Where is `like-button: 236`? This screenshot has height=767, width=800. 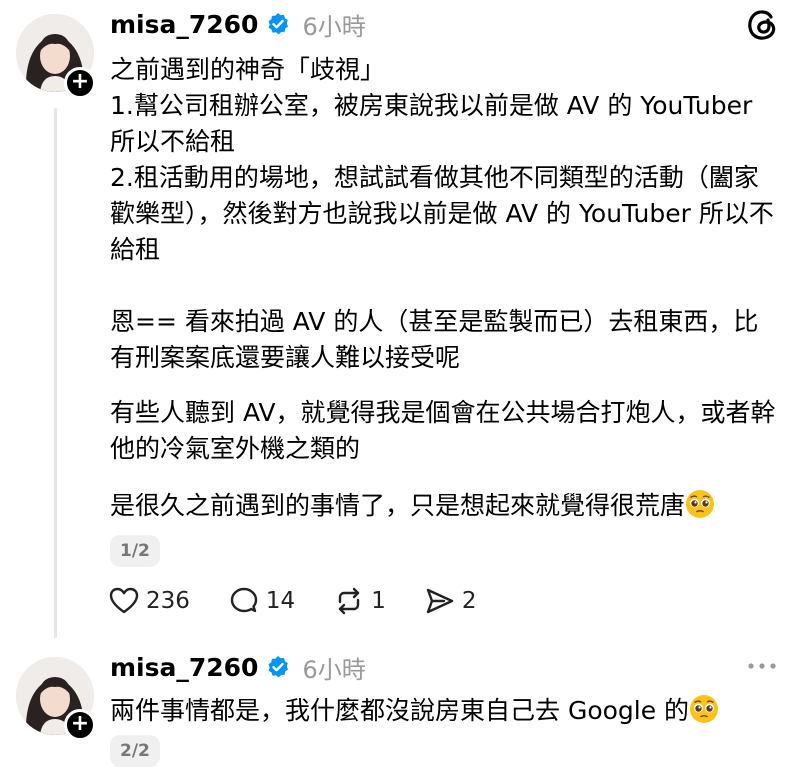 like-button: 236 is located at coordinates (149, 601).